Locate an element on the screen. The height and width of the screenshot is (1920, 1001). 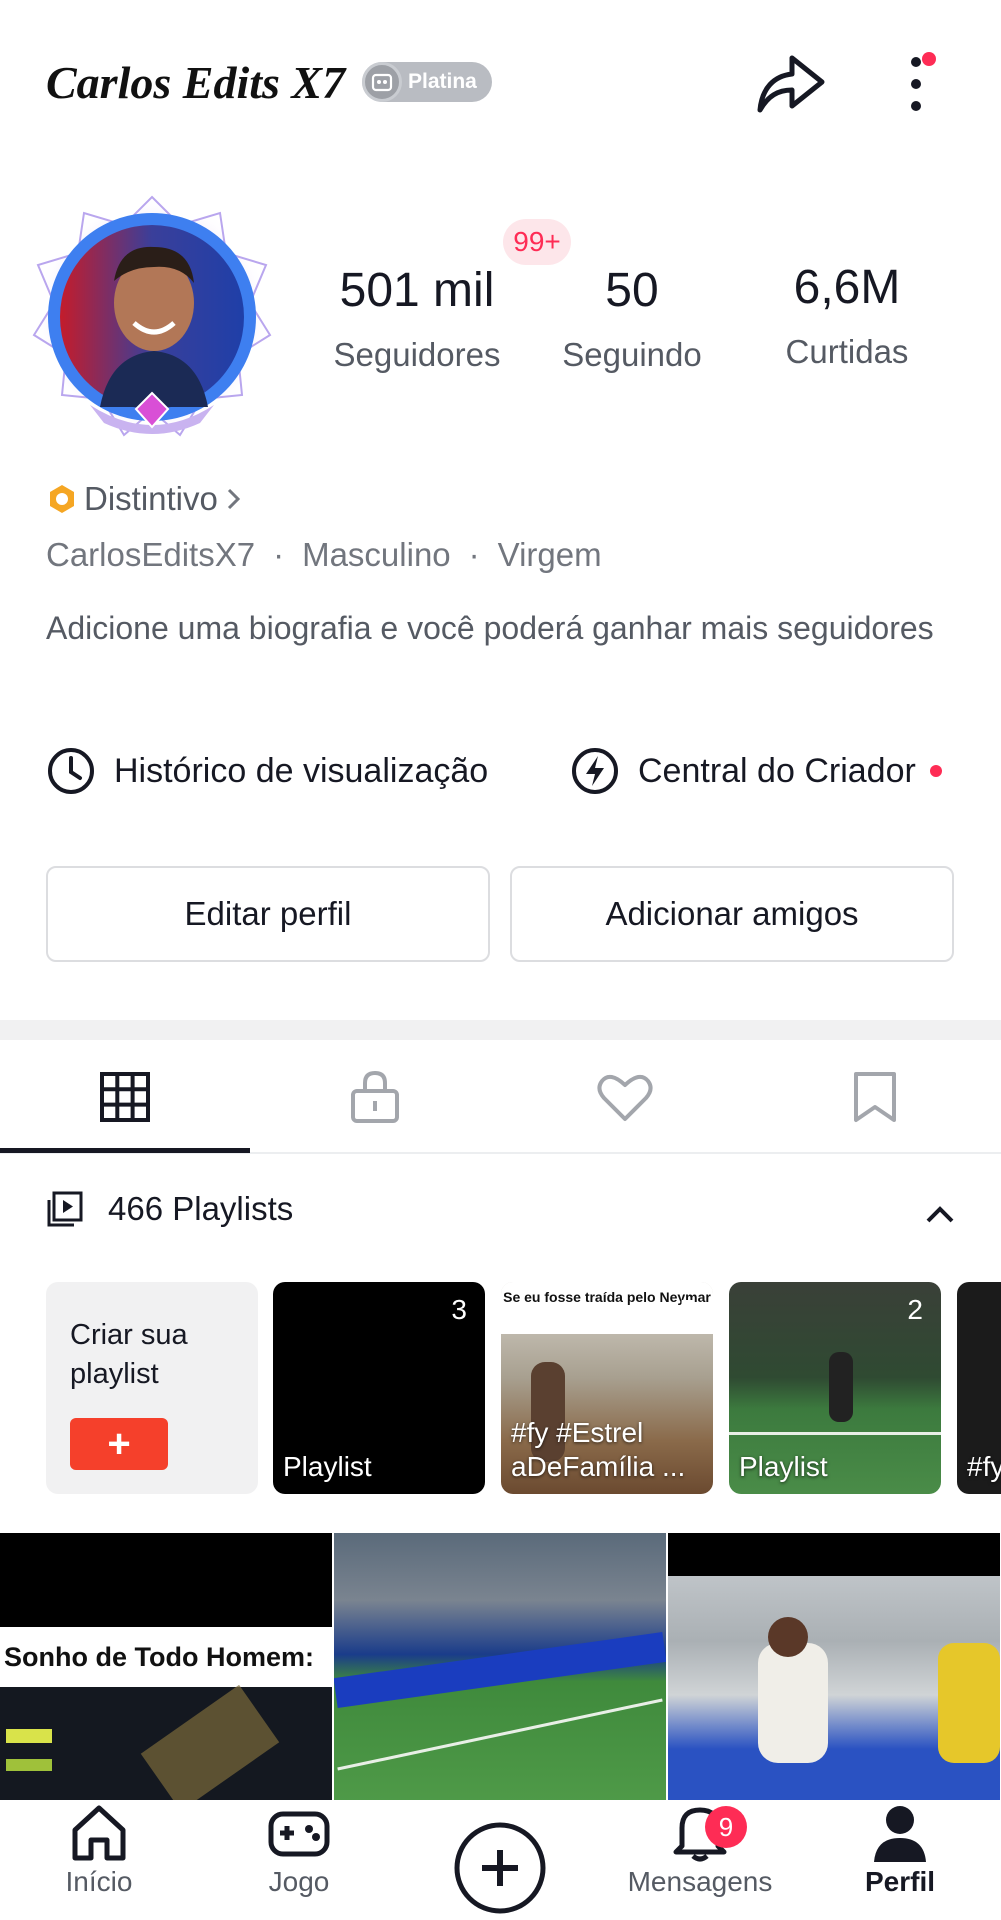
nav-messages-label: Mensagens is located at coordinates (700, 1881).